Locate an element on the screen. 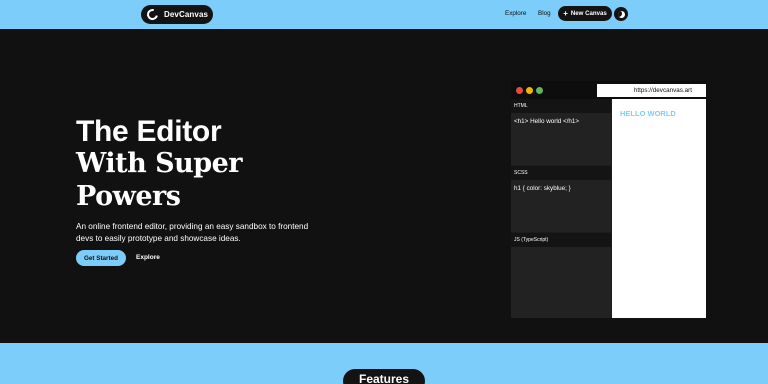 The height and width of the screenshot is (384, 768). explore-button: Explore is located at coordinates (148, 257).